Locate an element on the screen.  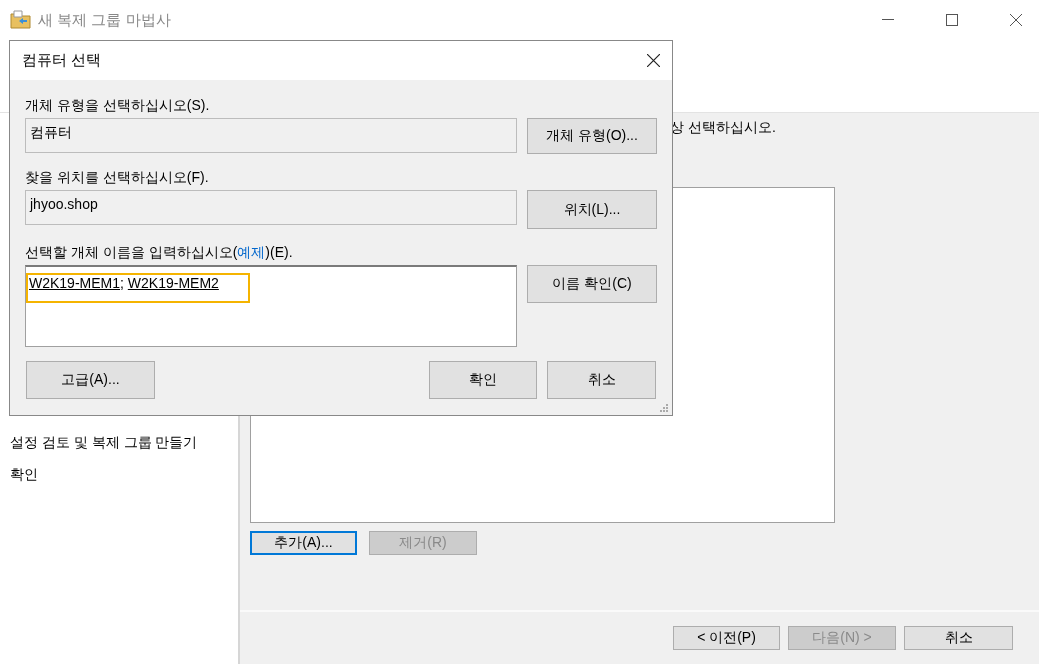
location-field: jhyoo.shop is located at coordinates (271, 207).